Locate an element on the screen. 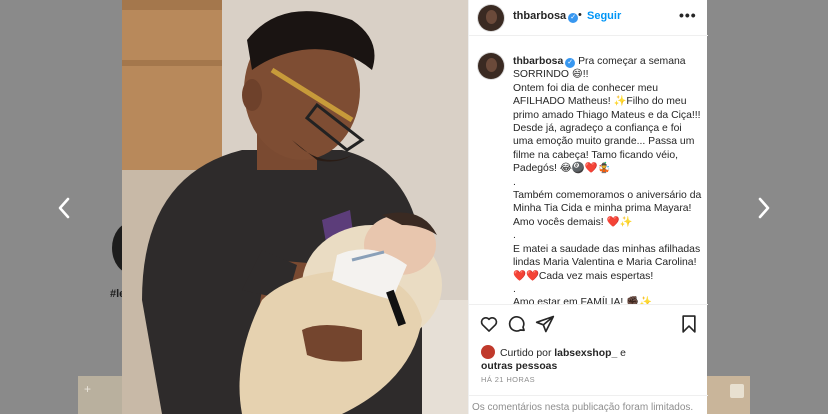 The width and height of the screenshot is (828, 414). follow-button: Seguir is located at coordinates (604, 16).